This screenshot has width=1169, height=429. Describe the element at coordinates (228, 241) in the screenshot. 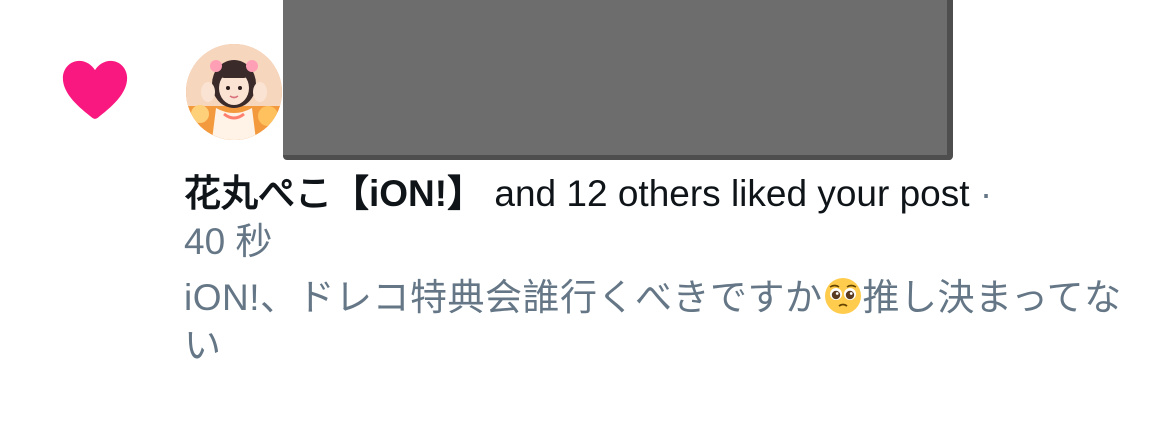

I see `timestamp: 40 秒` at that location.